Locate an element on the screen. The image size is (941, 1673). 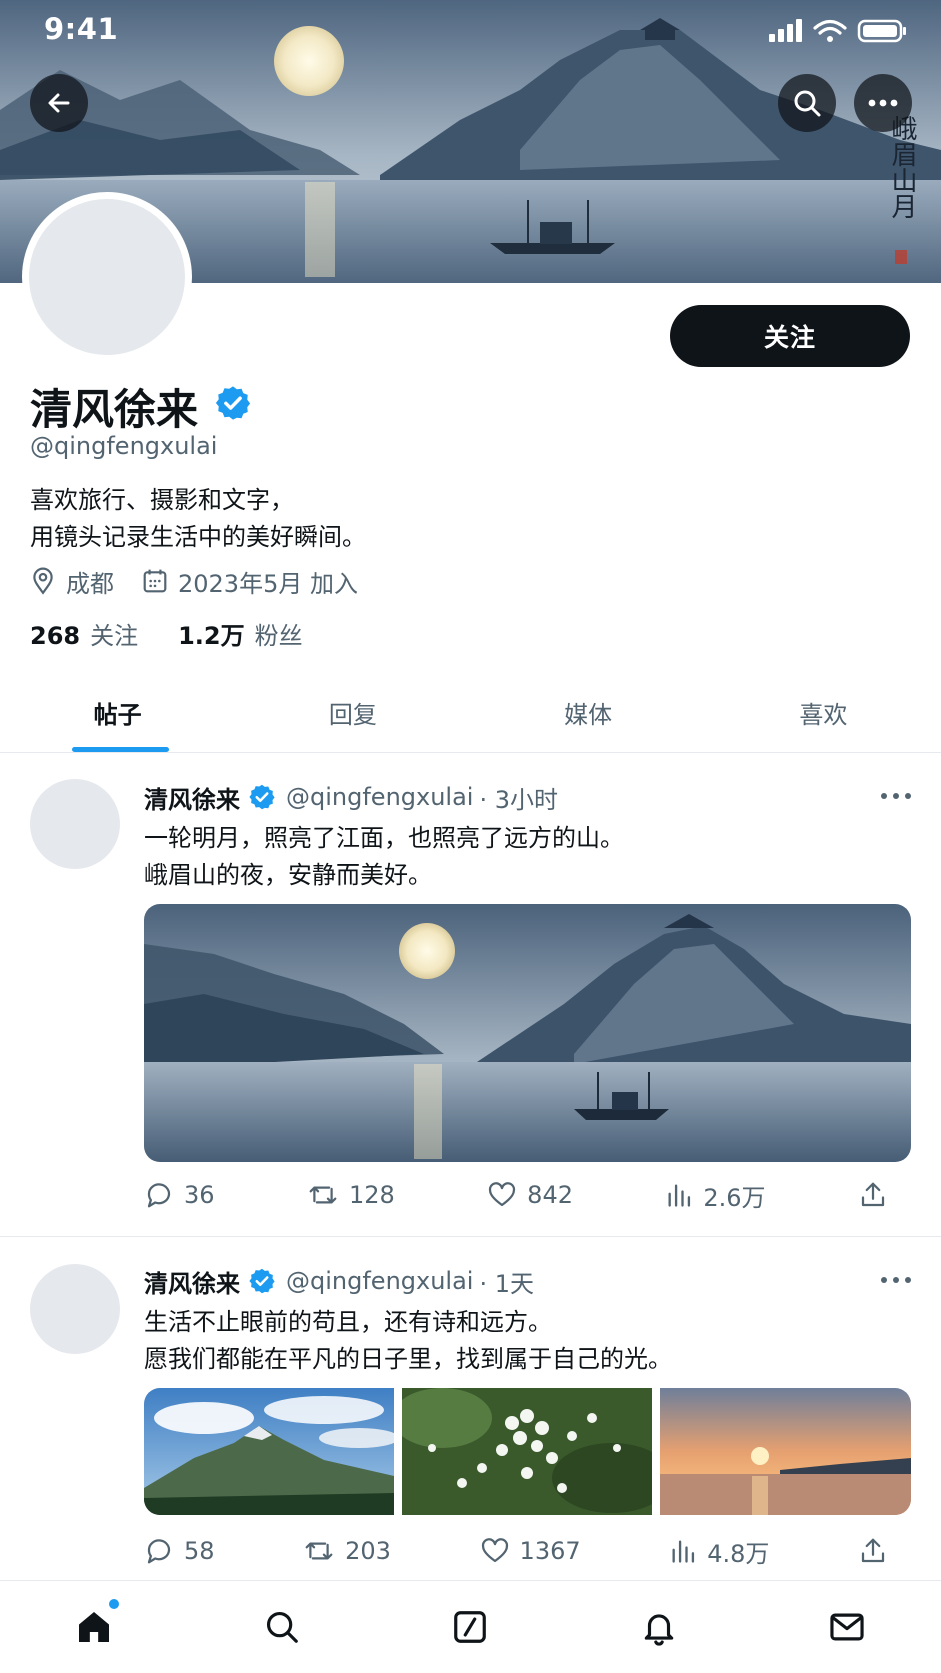
repost-button: 128 is located at coordinates (351, 1195).